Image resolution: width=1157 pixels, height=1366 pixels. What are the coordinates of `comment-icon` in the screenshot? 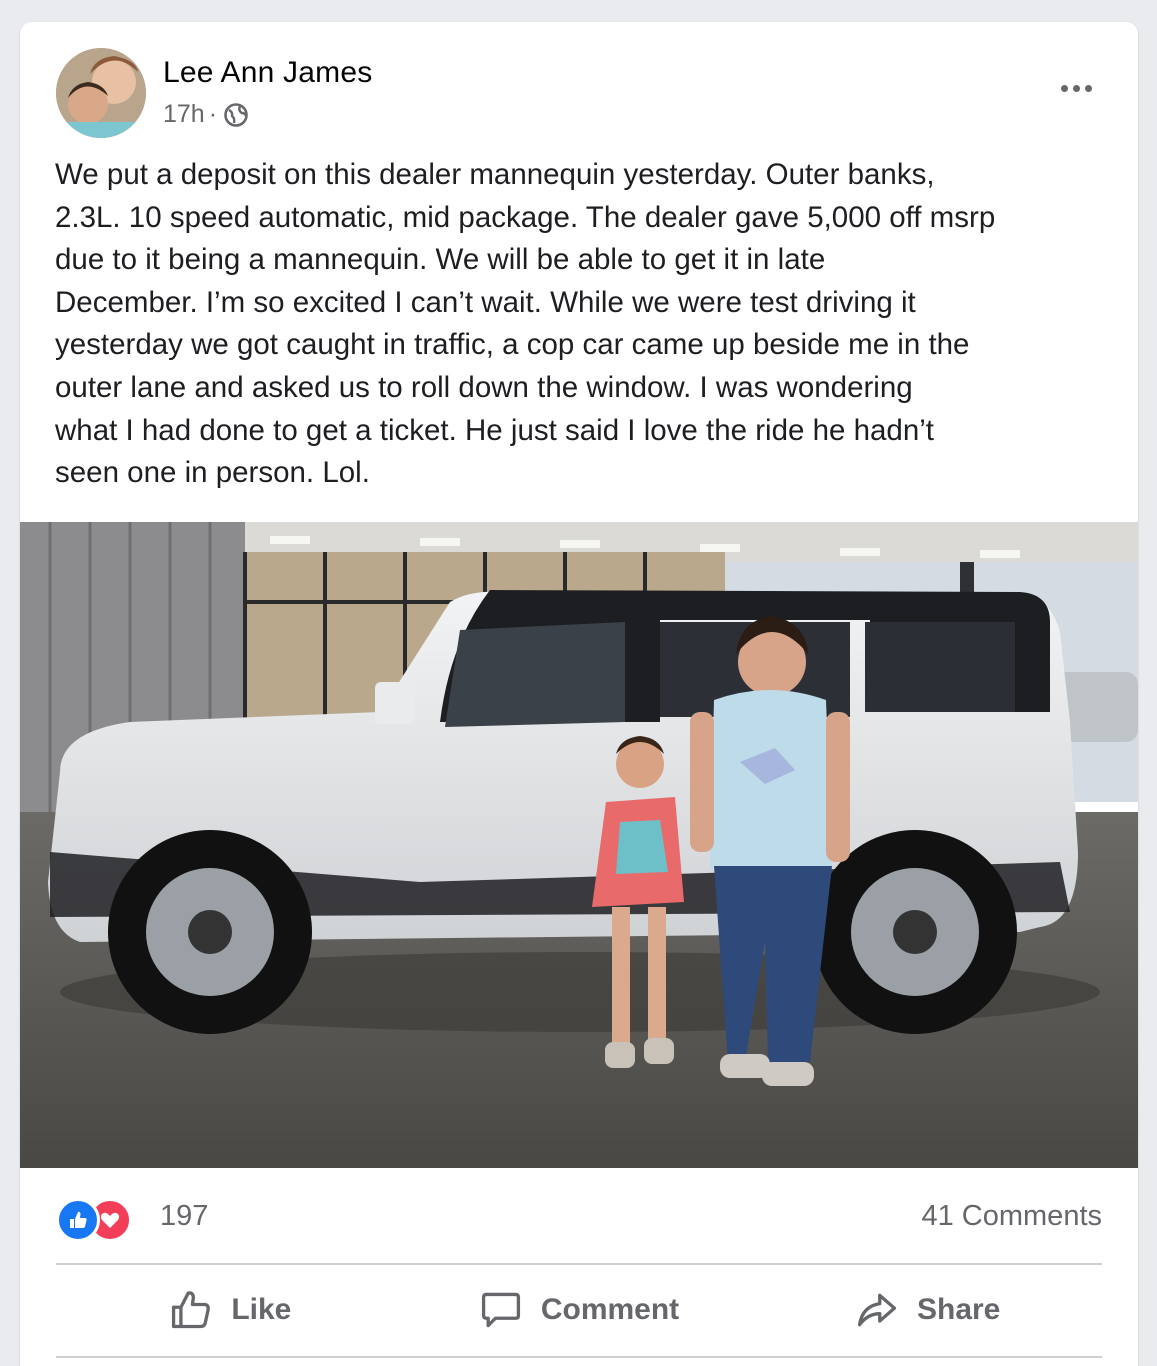 It's located at (500, 1310).